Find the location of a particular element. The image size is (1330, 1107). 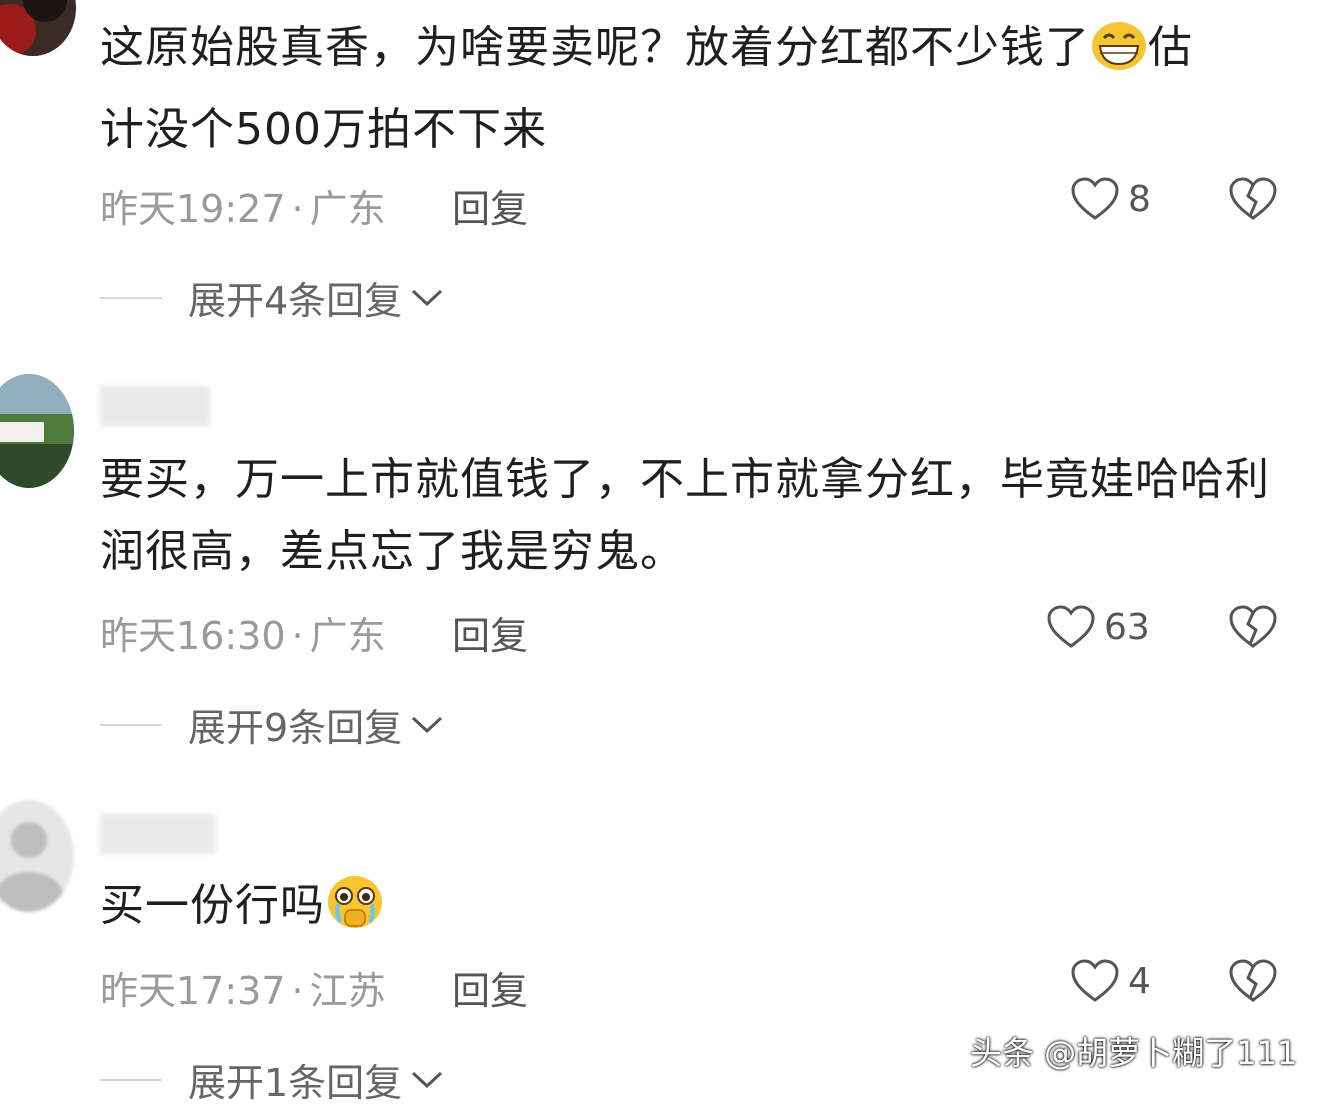

like-button: 4 is located at coordinates (1110, 981).